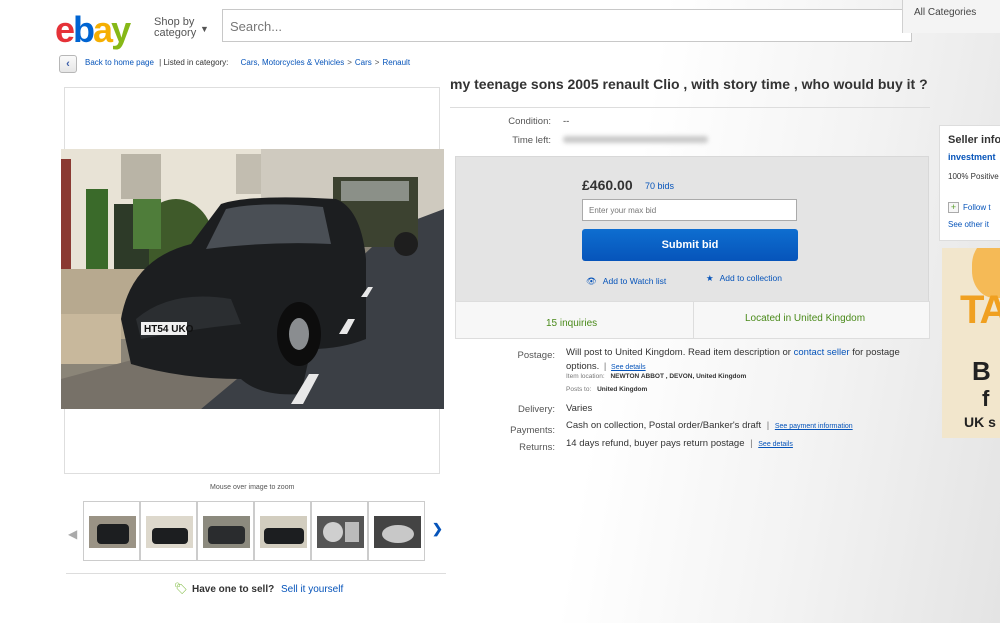 The width and height of the screenshot is (1000, 623). What do you see at coordinates (973, 176) in the screenshot?
I see `seller-feedback-percent: 100% Positive` at bounding box center [973, 176].